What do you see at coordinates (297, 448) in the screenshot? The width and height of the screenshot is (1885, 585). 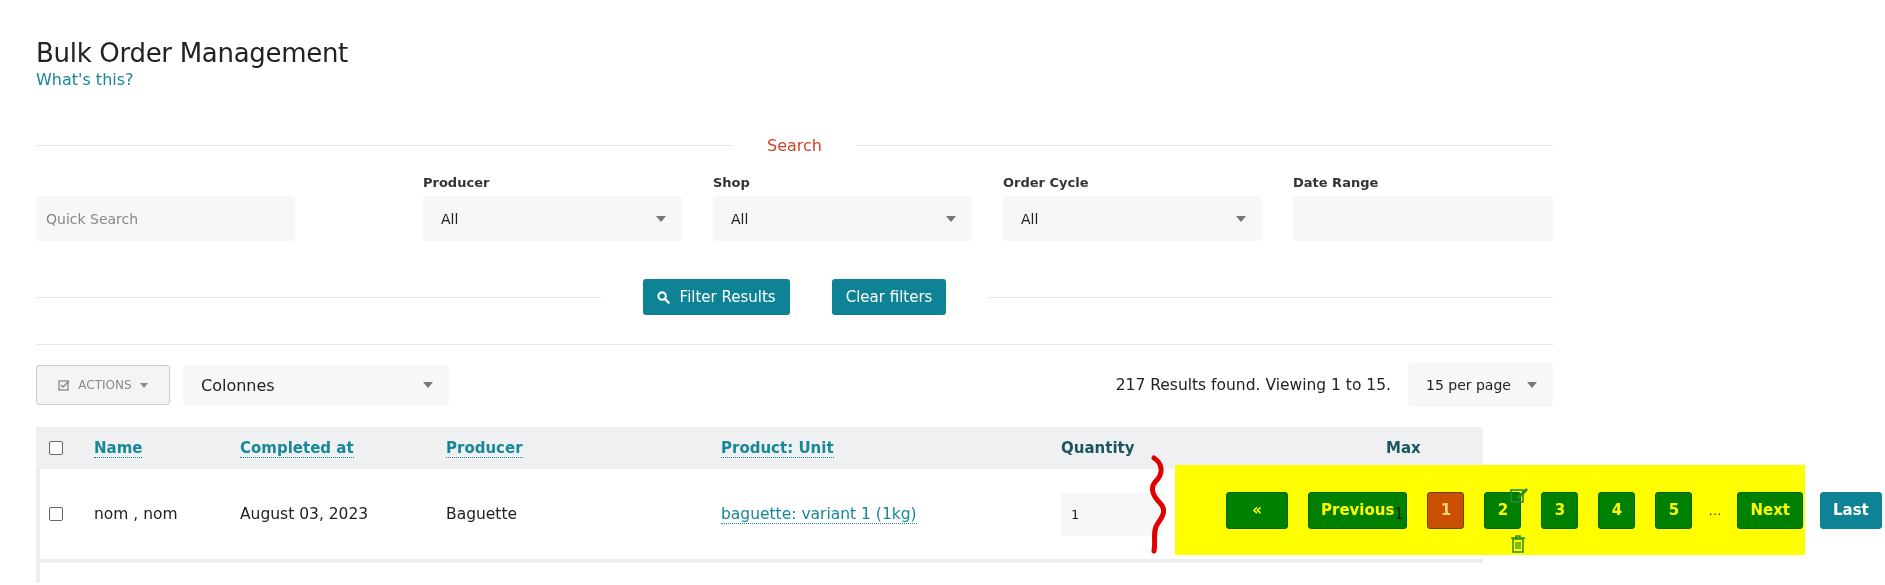 I see `sort-link: Completed at` at bounding box center [297, 448].